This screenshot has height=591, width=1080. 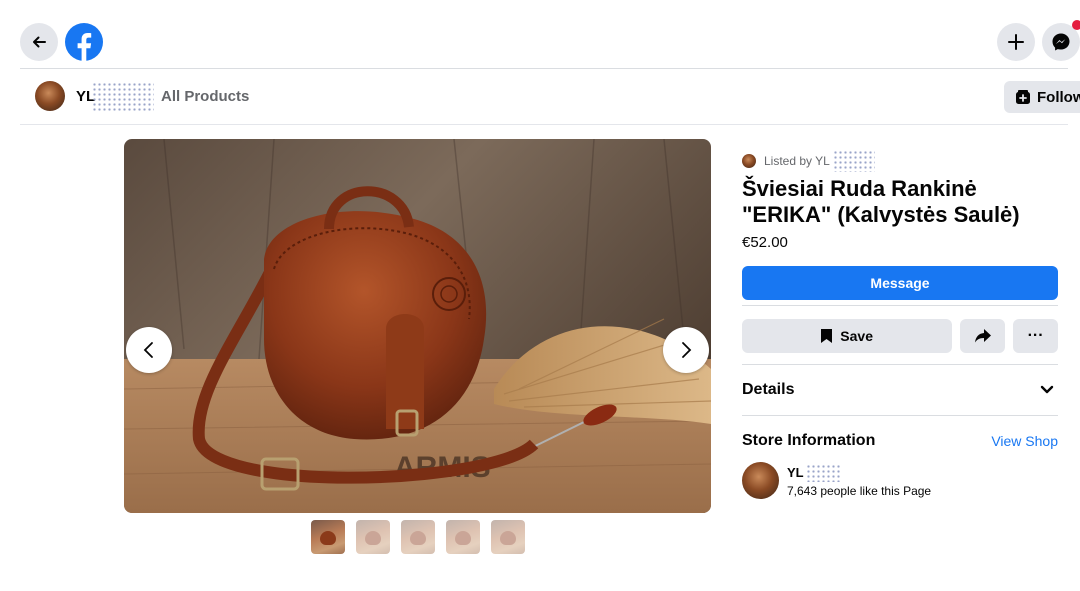 I want to click on share-icon, so click(x=982, y=336).